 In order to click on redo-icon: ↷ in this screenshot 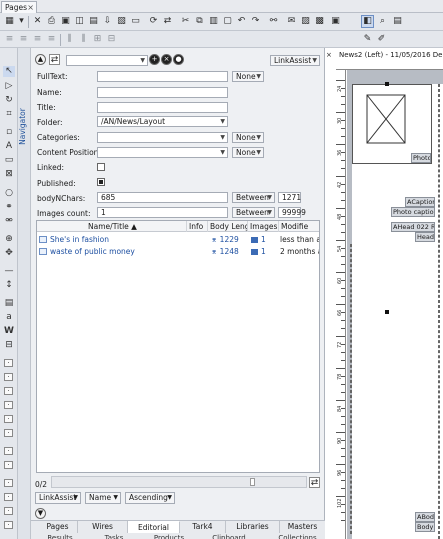, I will do `click(255, 21)`.